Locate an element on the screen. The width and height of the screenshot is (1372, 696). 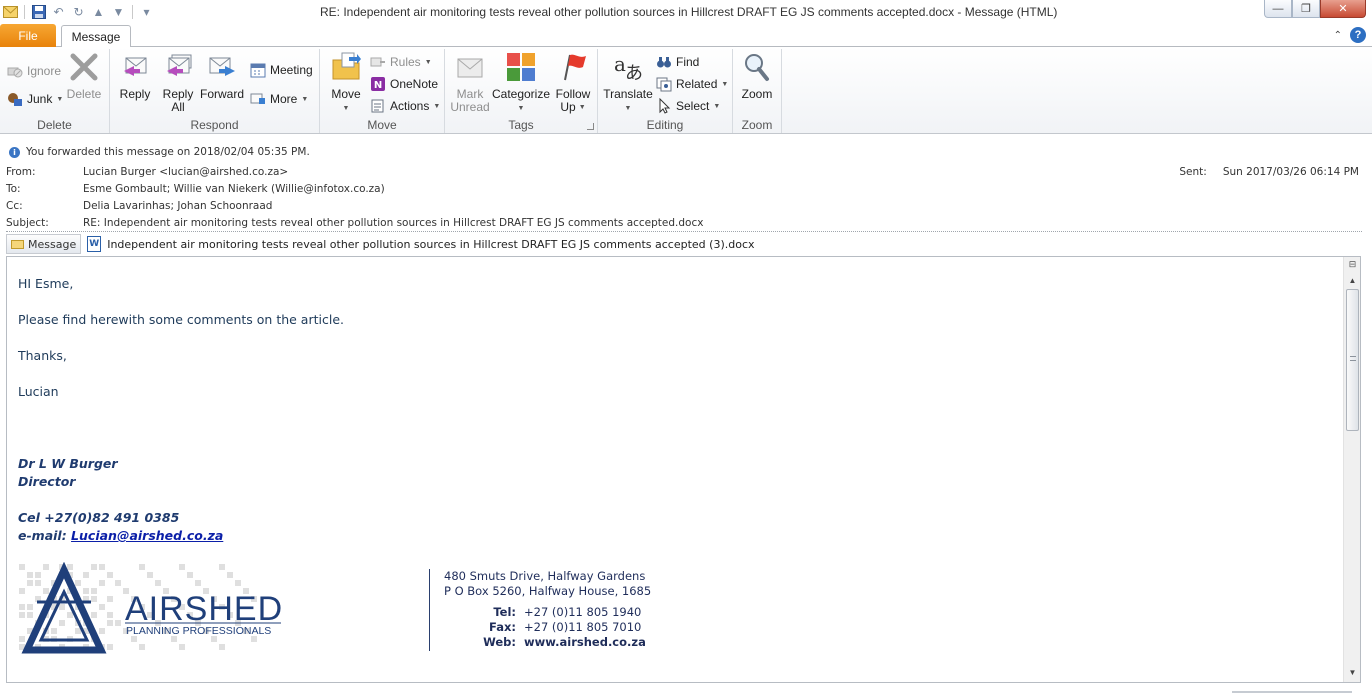
signature-name: Dr L W Burger is located at coordinates (68, 463).